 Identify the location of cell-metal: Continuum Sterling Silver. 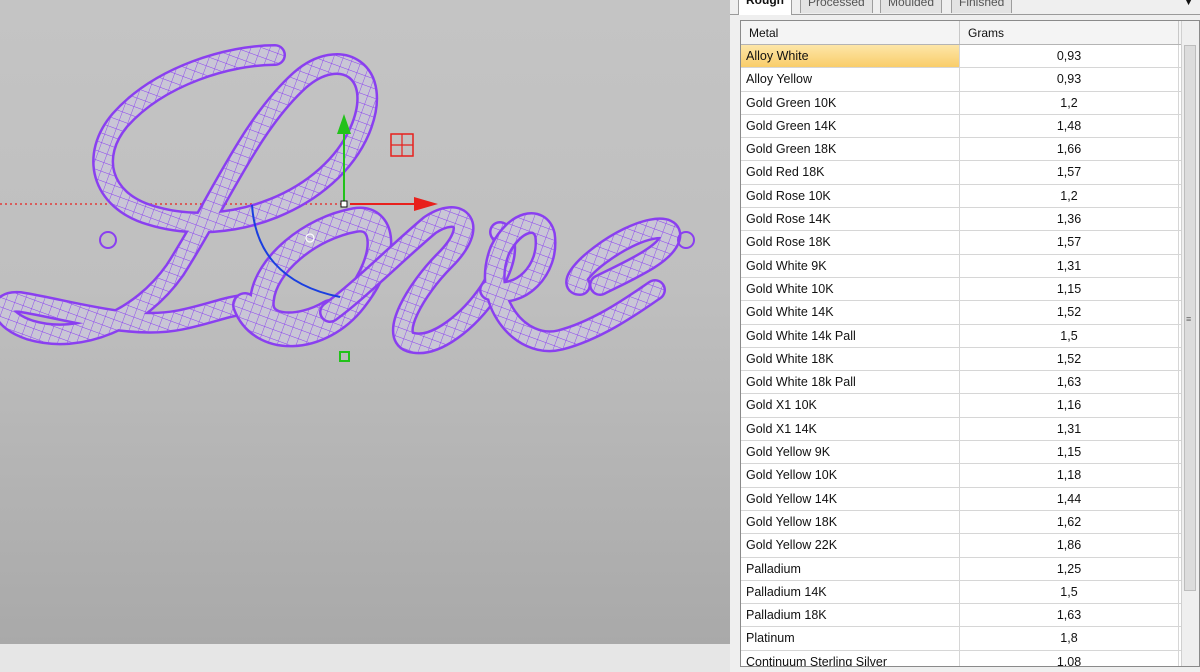
(850, 658).